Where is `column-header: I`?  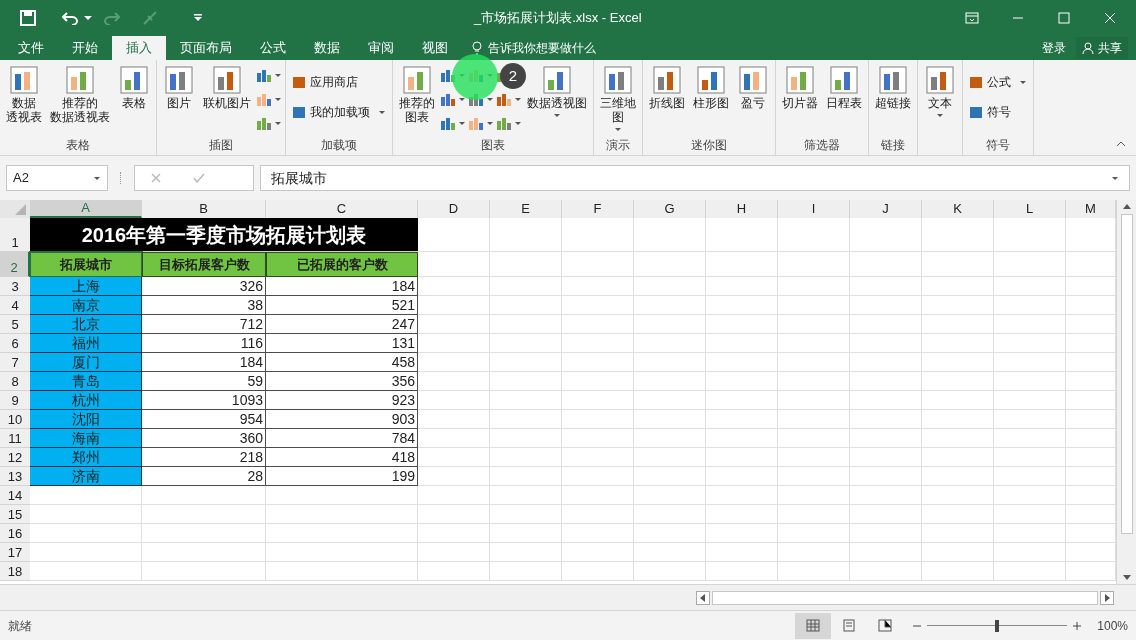 column-header: I is located at coordinates (814, 209).